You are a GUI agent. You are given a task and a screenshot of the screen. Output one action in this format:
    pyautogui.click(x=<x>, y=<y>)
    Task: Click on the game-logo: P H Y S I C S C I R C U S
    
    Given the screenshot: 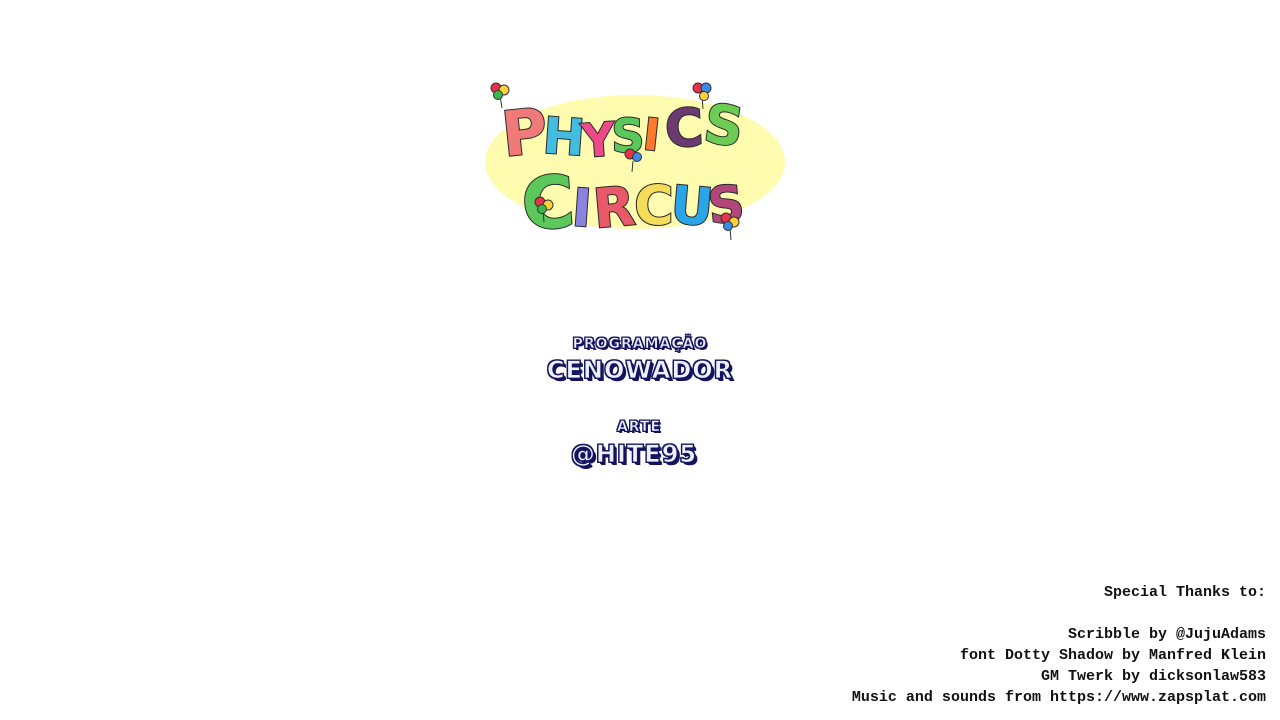 What is the action you would take?
    pyautogui.click(x=635, y=162)
    